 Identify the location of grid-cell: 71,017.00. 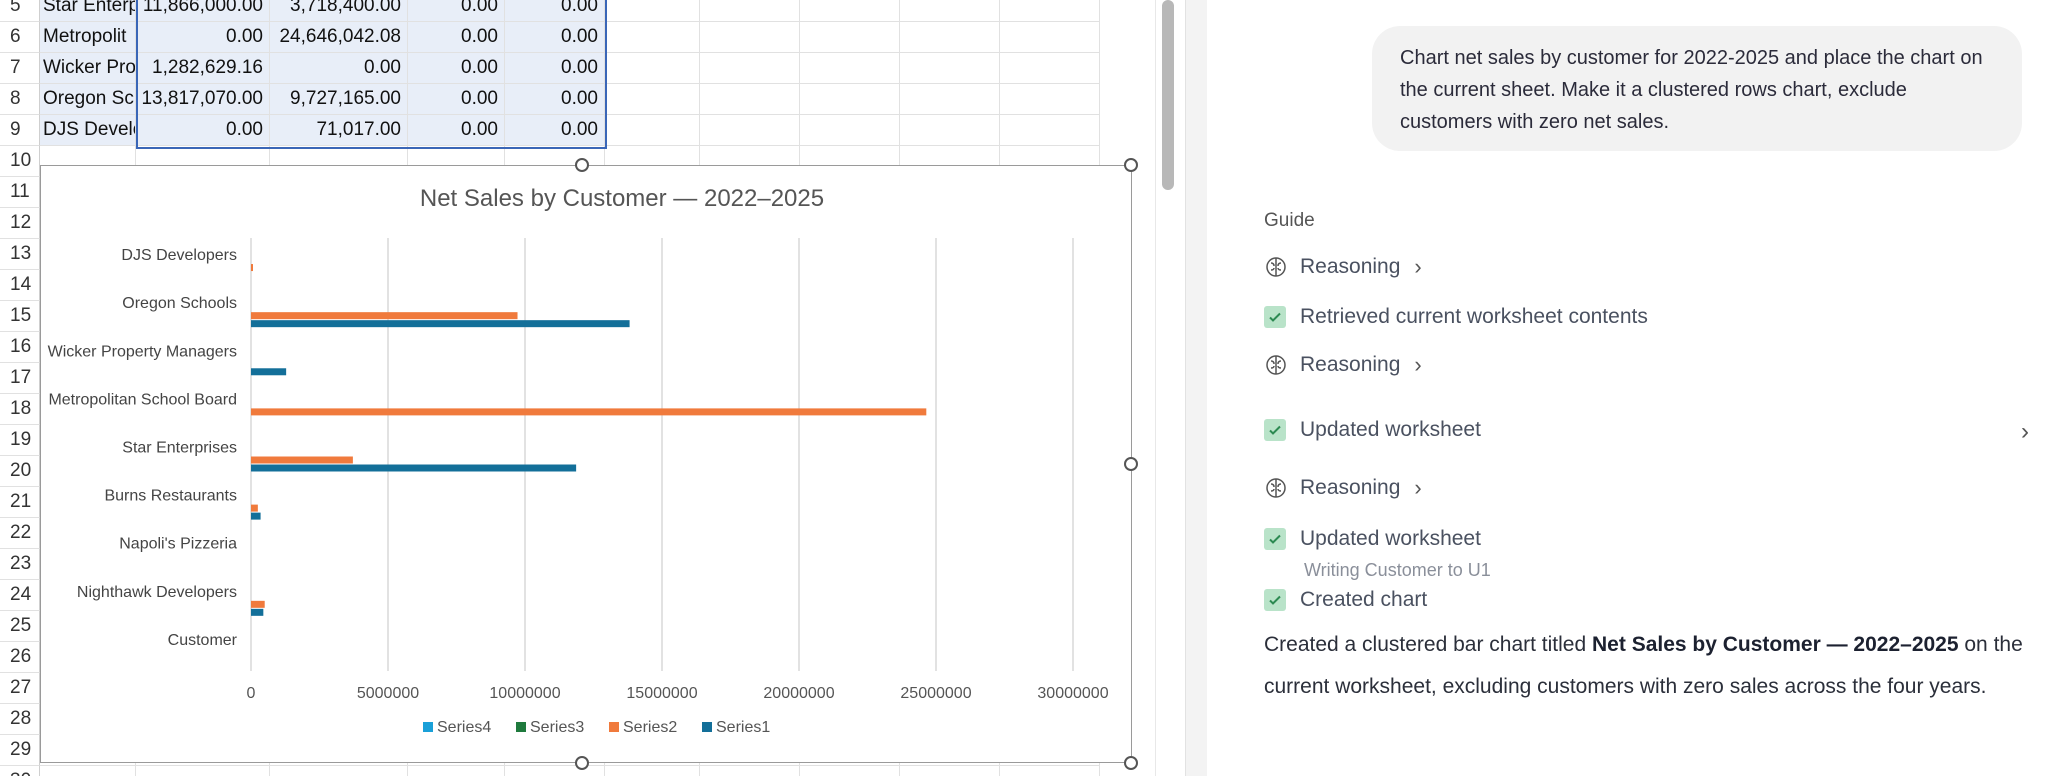
(339, 130).